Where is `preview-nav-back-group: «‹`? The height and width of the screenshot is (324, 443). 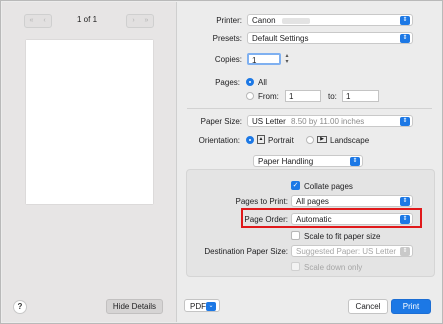 preview-nav-back-group: «‹ is located at coordinates (38, 21).